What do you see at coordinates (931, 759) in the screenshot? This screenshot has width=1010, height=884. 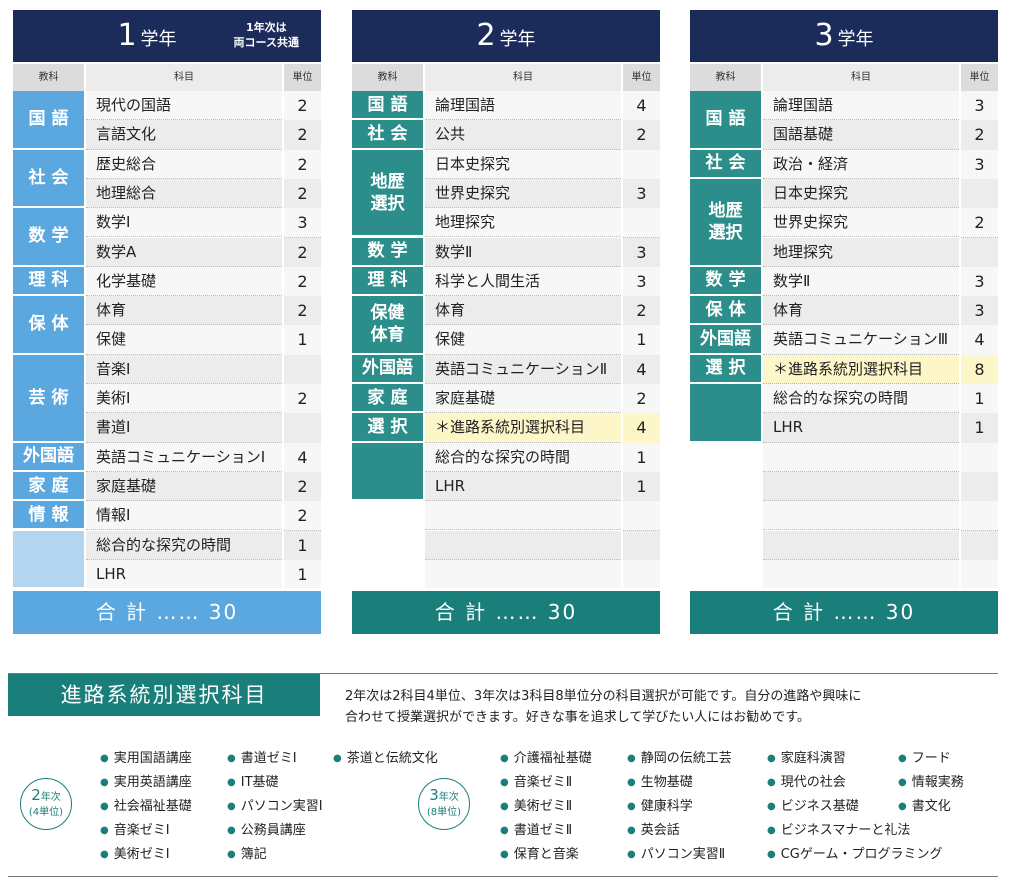 I see `elective-item: フード` at bounding box center [931, 759].